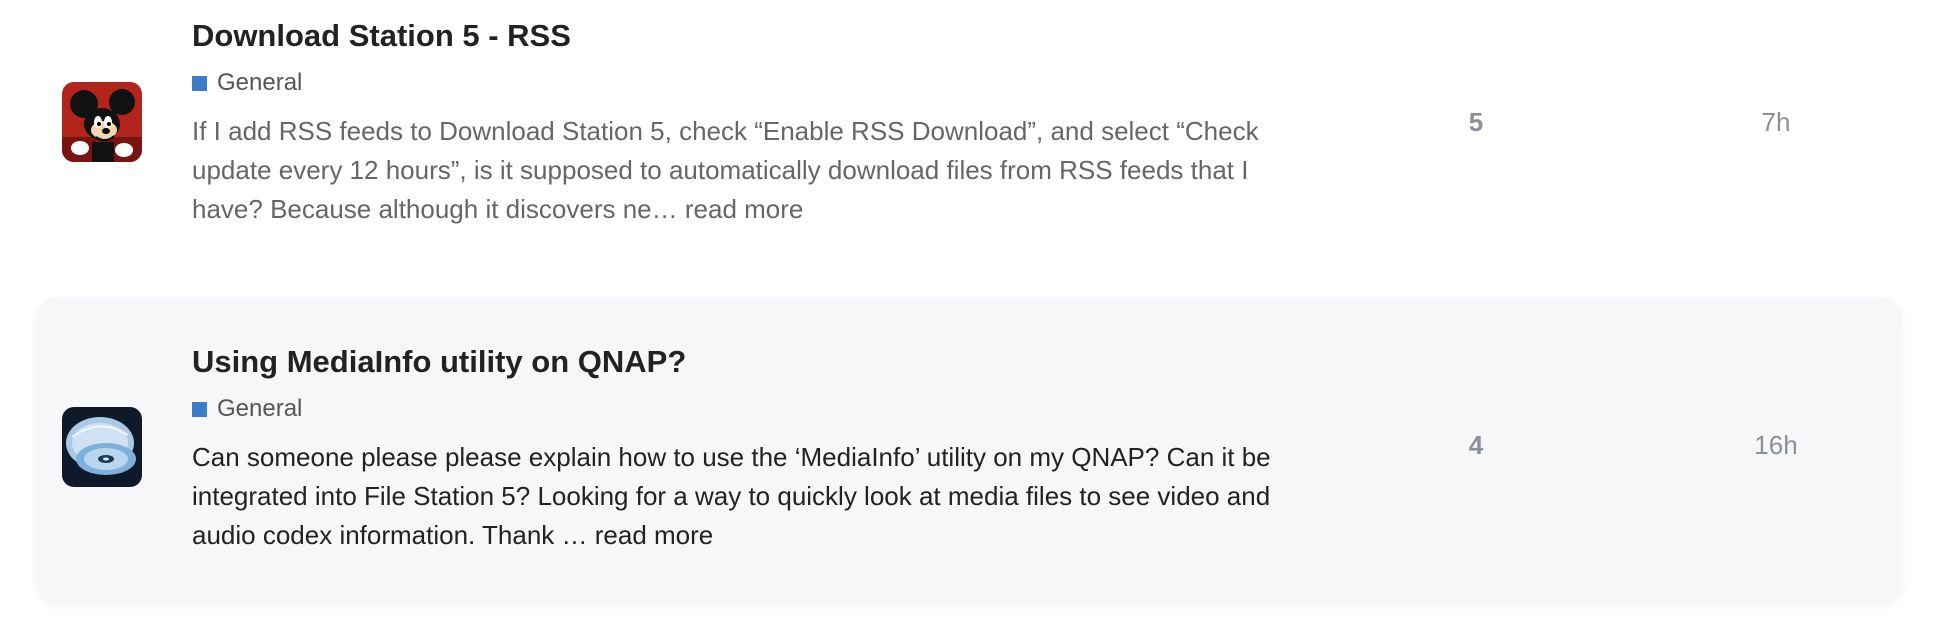  What do you see at coordinates (102, 122) in the screenshot?
I see `cartoon-mouse-avatar-icon` at bounding box center [102, 122].